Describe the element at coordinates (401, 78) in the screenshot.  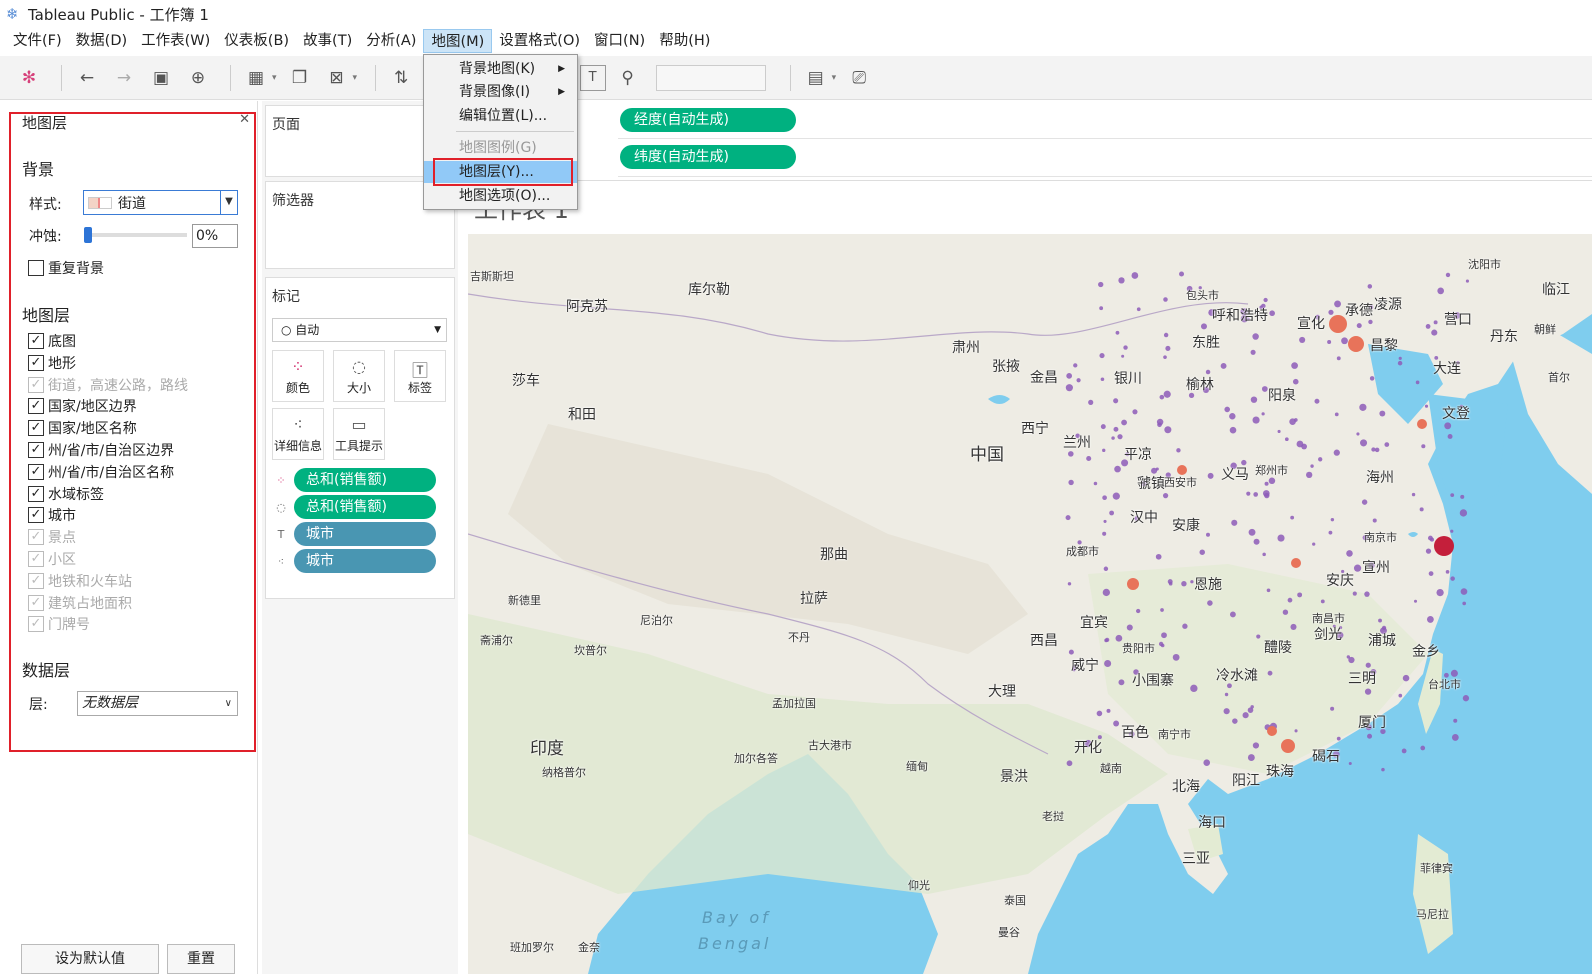
I see `swap-icon: ⇅` at that location.